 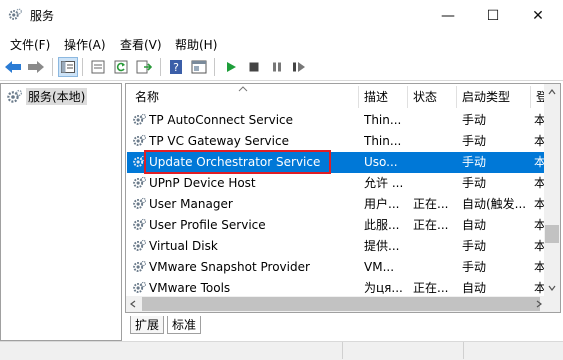 What do you see at coordinates (147, 325) in the screenshot?
I see `tab-extended: 扩展` at bounding box center [147, 325].